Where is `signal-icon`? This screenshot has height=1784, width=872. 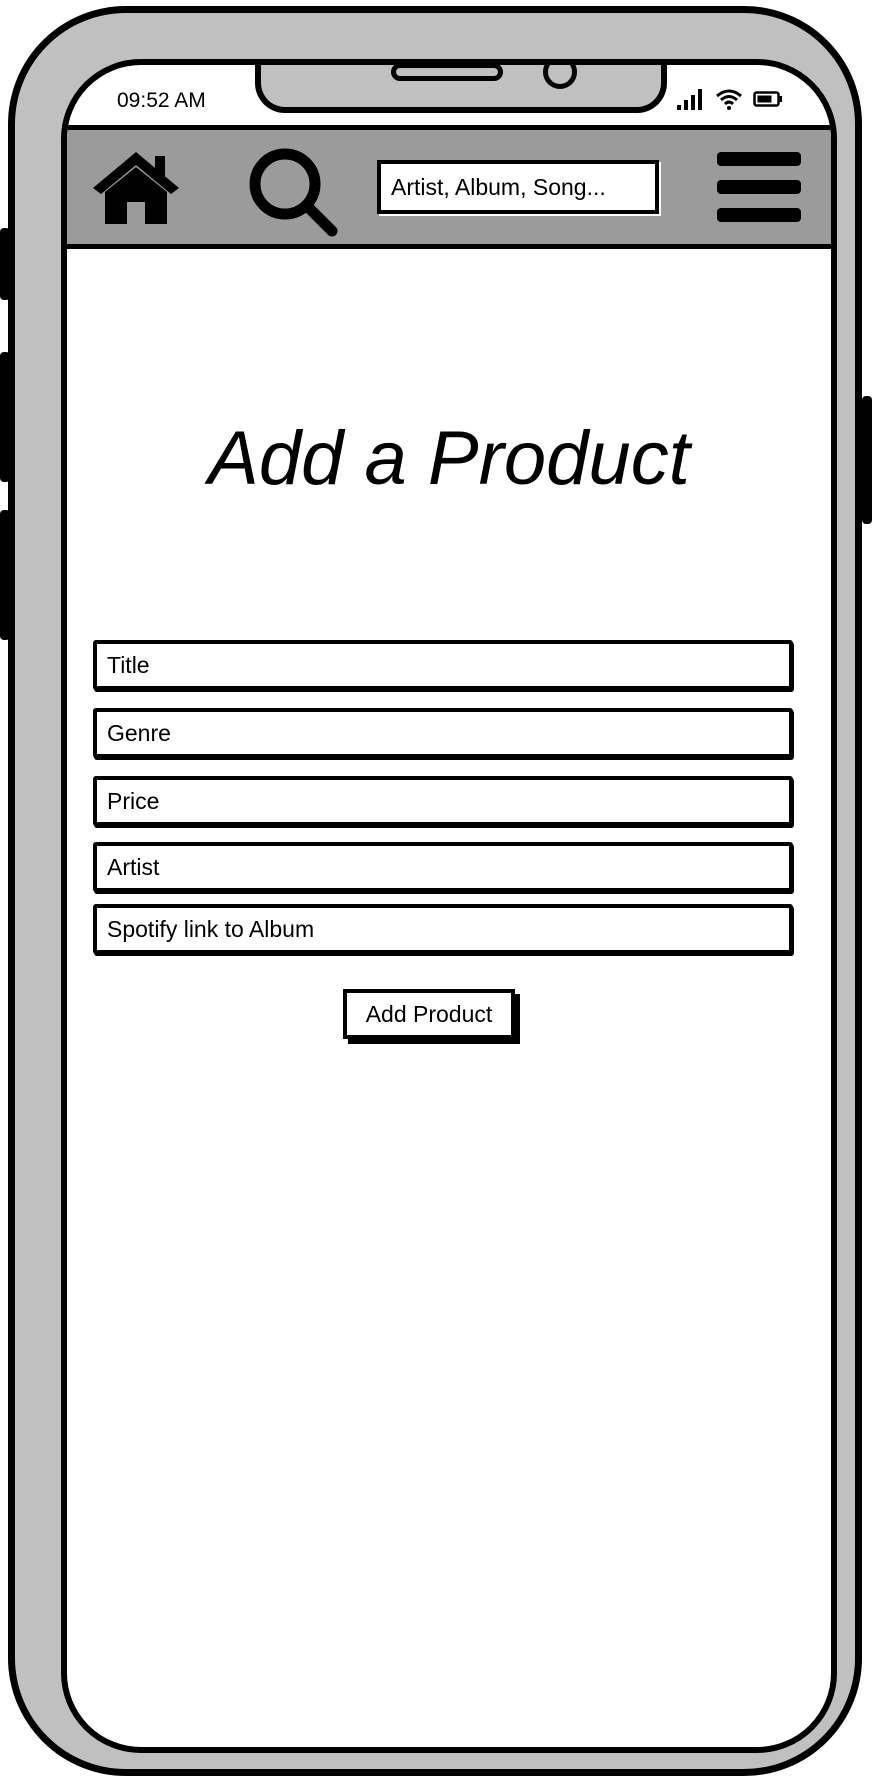
signal-icon is located at coordinates (689, 99).